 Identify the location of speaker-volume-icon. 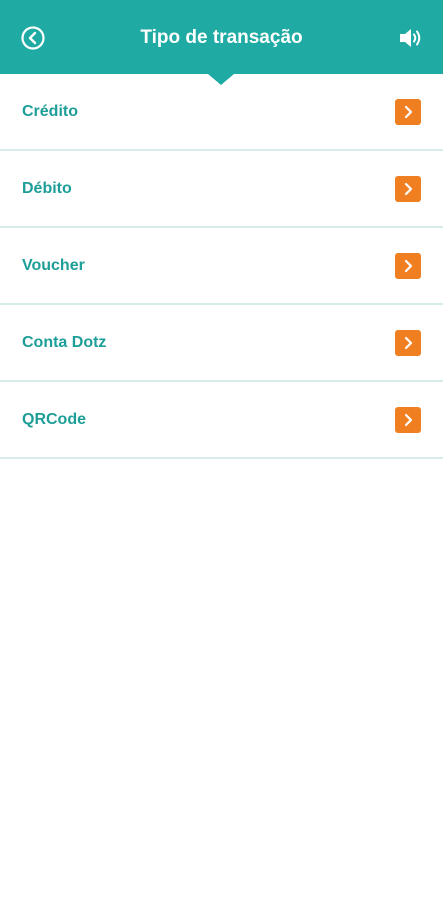
(411, 38).